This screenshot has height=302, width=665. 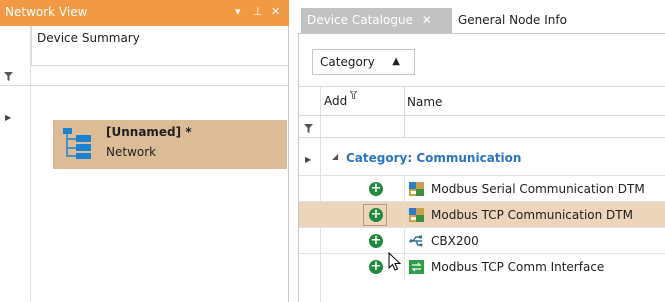 I want to click on device-name: Modbus TCP Communication DTM, so click(x=532, y=215).